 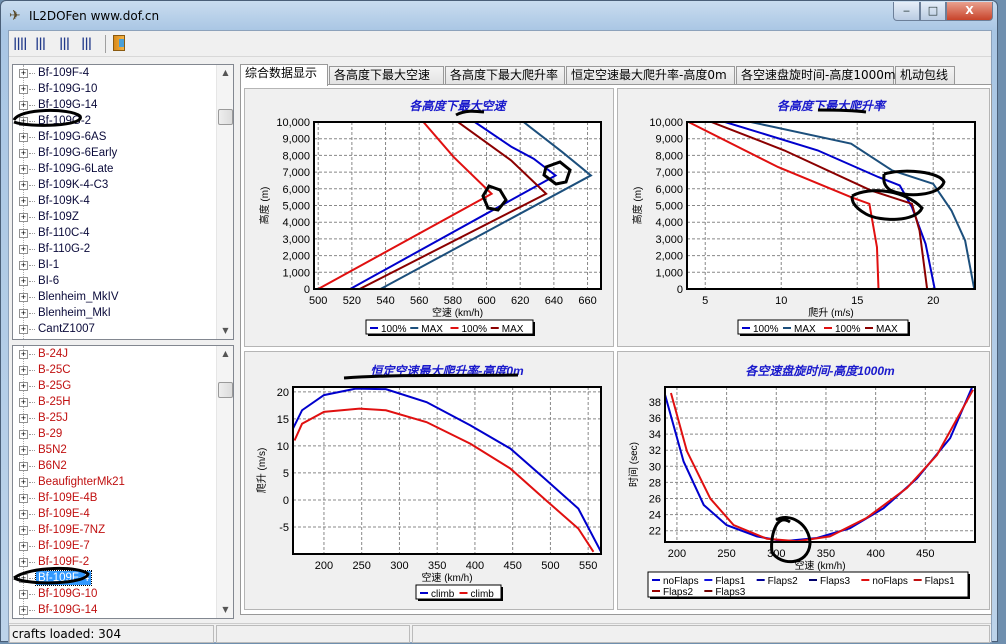 I want to click on tab-climb-vs-speed: 恒定空速最大爬升率-高度0m, so click(x=650, y=75).